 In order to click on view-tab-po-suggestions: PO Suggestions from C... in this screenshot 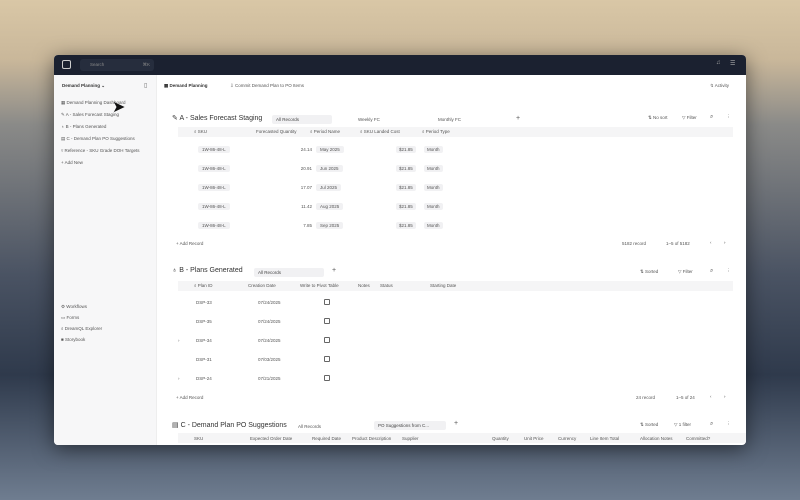, I will do `click(410, 425)`.